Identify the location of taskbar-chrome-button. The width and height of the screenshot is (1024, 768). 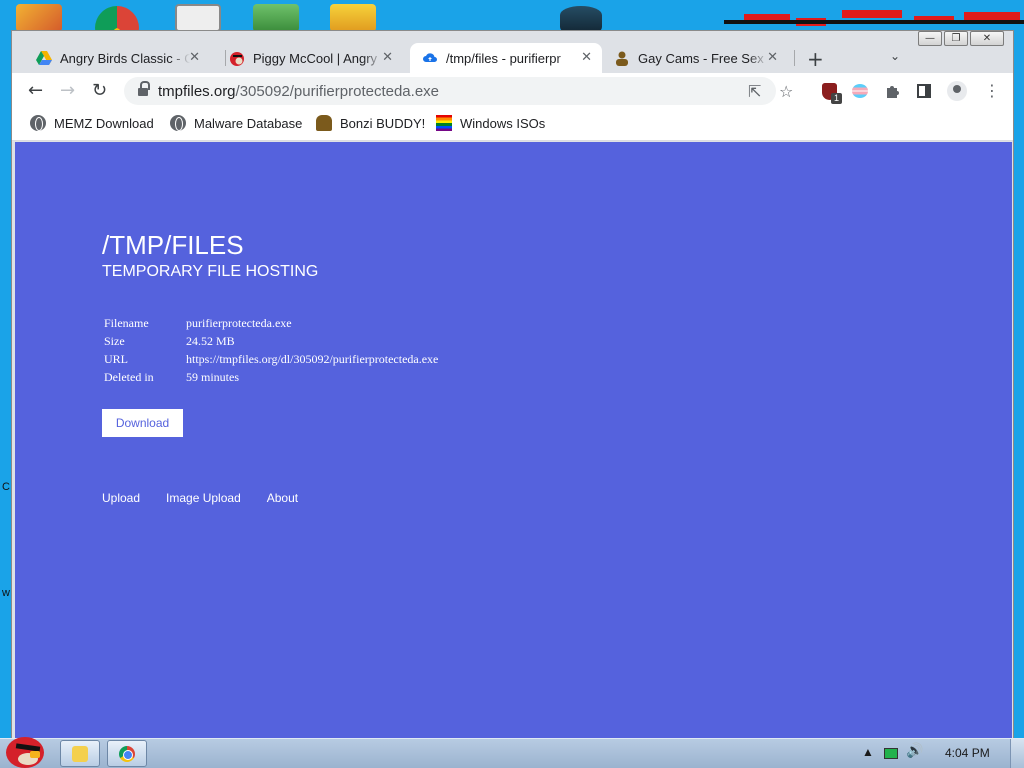
(127, 753).